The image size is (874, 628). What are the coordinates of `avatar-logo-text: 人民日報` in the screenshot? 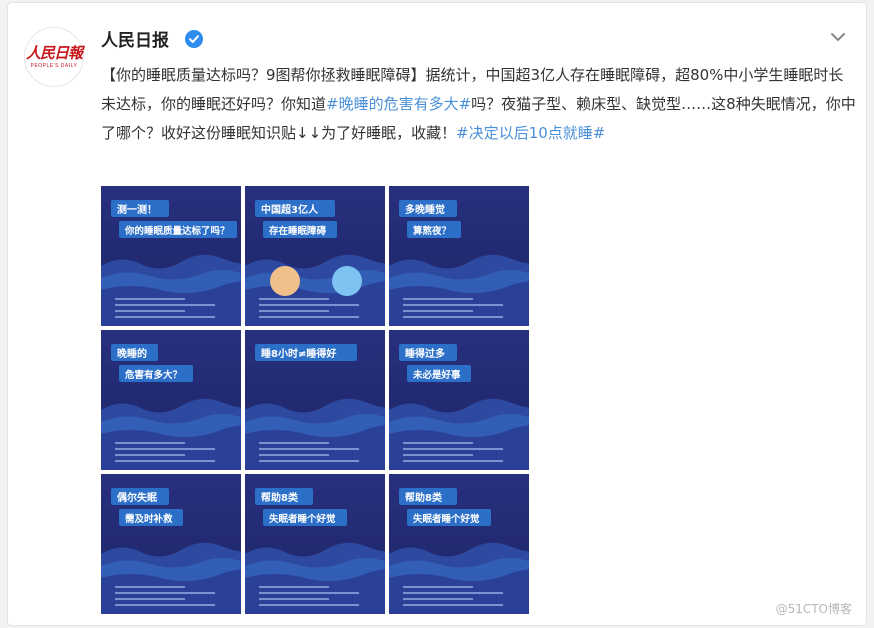 It's located at (54, 53).